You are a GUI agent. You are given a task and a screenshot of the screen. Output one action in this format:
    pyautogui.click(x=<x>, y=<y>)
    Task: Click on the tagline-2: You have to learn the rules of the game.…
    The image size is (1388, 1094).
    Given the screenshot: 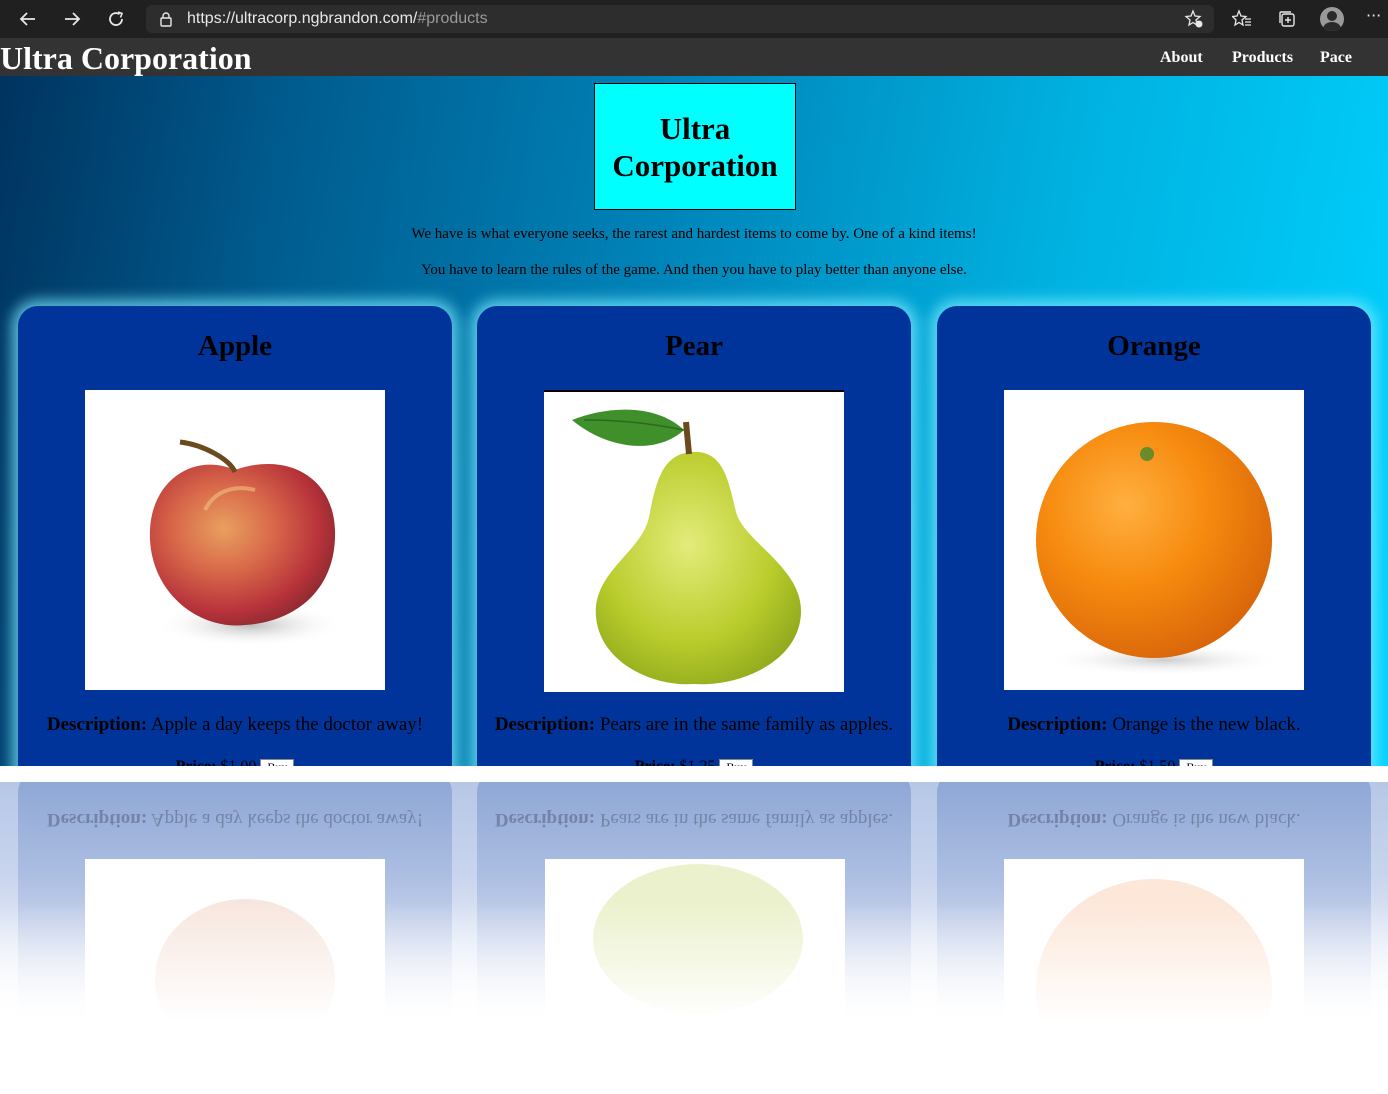 What is the action you would take?
    pyautogui.click(x=694, y=270)
    